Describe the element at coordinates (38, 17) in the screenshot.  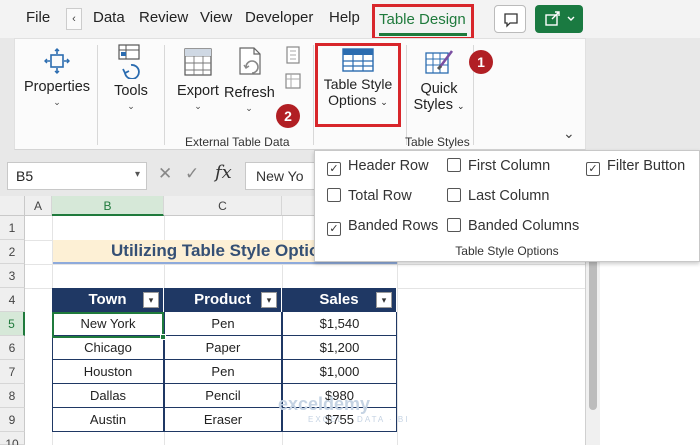
I see `menu-file: File` at that location.